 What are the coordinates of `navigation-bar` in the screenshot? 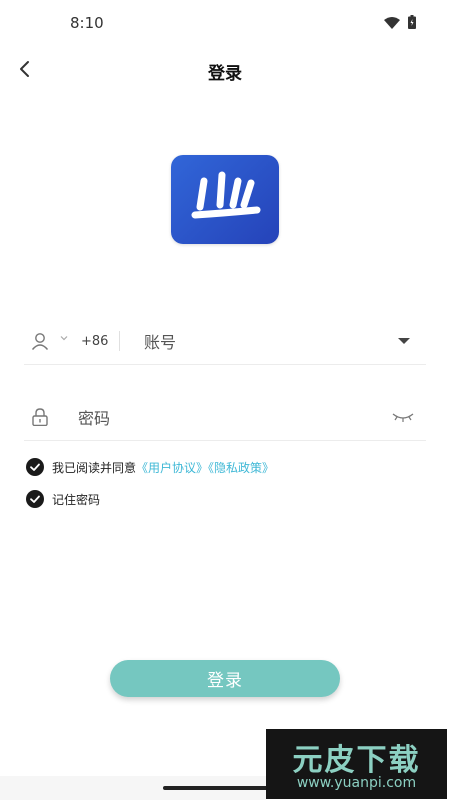 It's located at (141, 788).